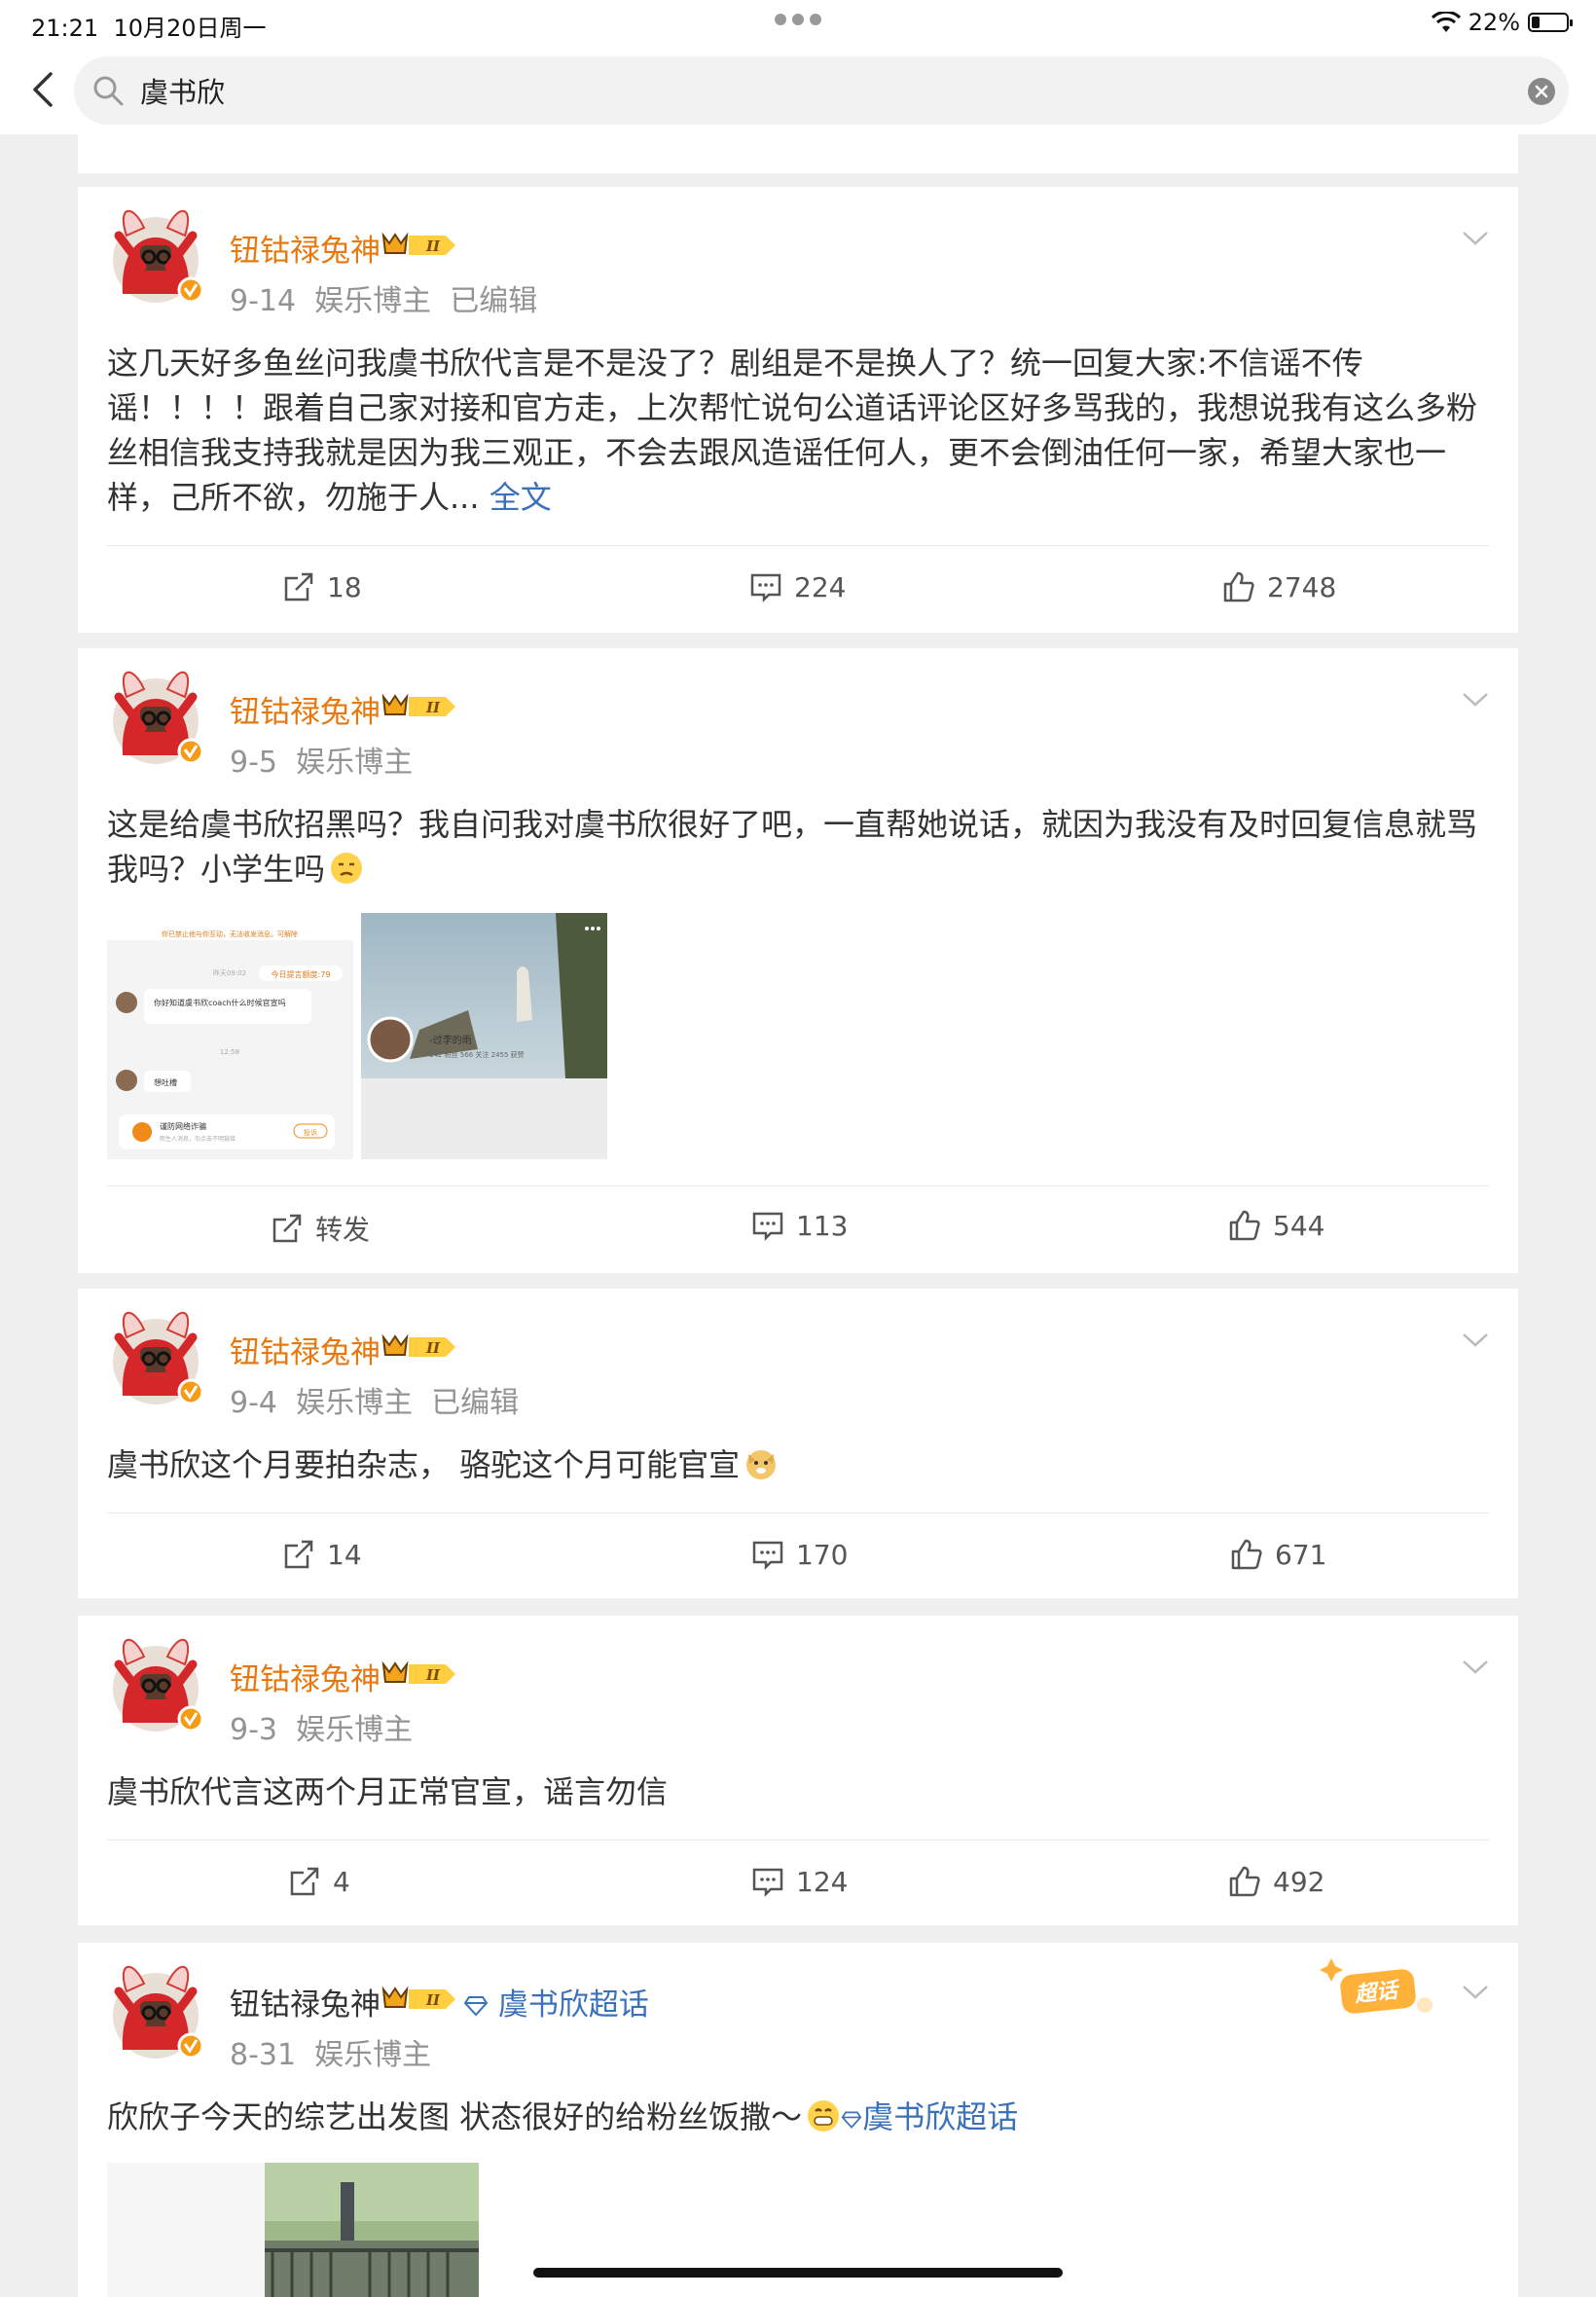  I want to click on comment-button: 170, so click(800, 1554).